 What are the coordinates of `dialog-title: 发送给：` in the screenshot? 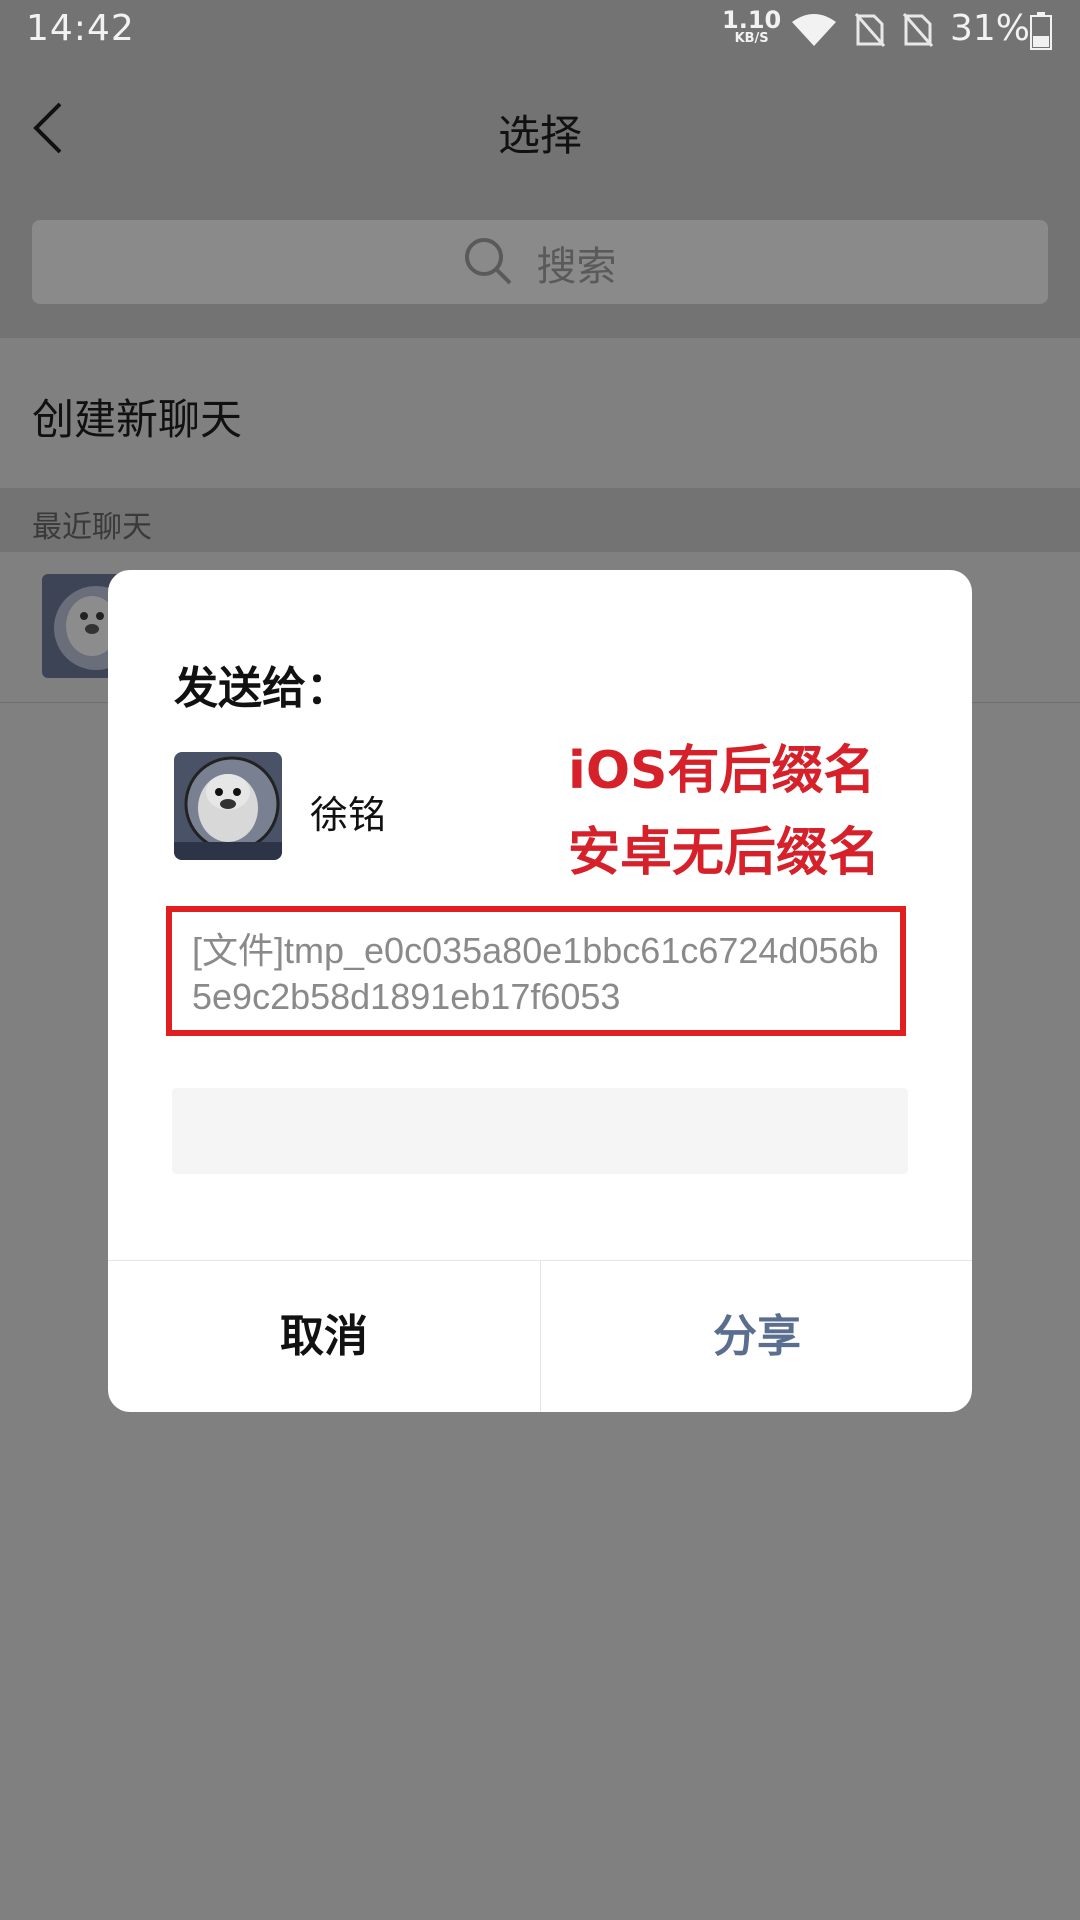 It's located at (262, 688).